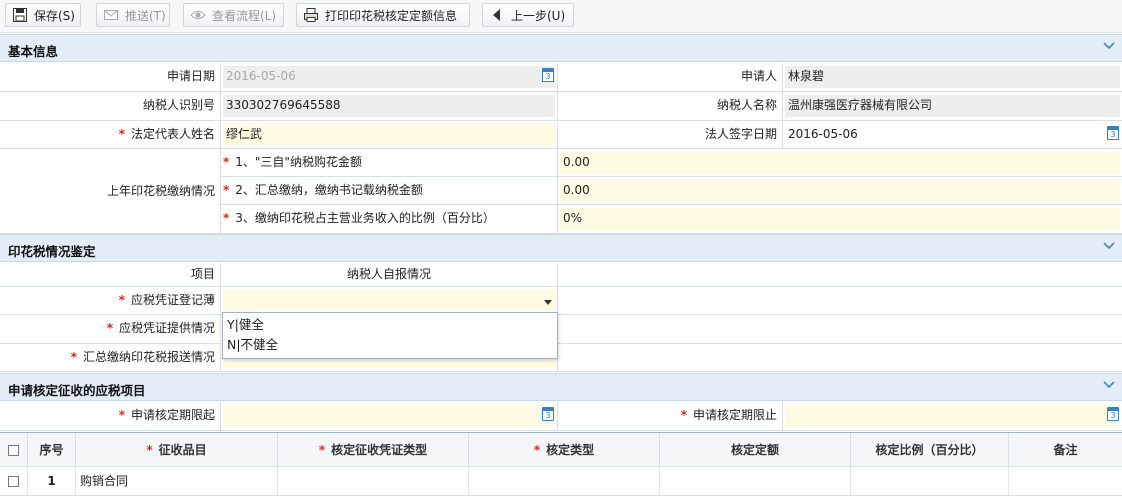 The image size is (1122, 498). Describe the element at coordinates (311, 15) in the screenshot. I see `printer-icon` at that location.